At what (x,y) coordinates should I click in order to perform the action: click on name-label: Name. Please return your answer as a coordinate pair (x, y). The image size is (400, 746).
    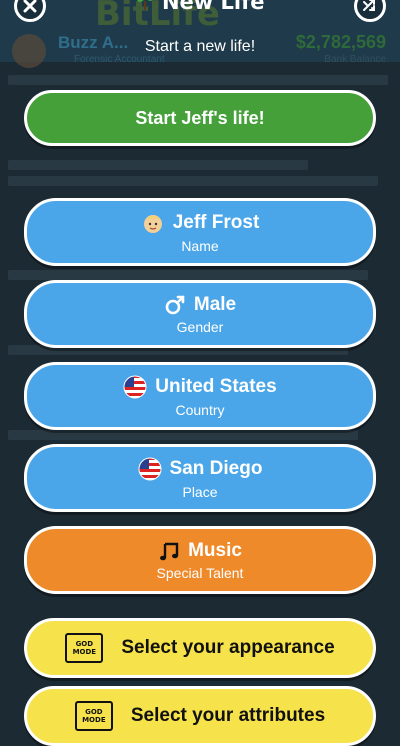
    Looking at the image, I should click on (200, 245).